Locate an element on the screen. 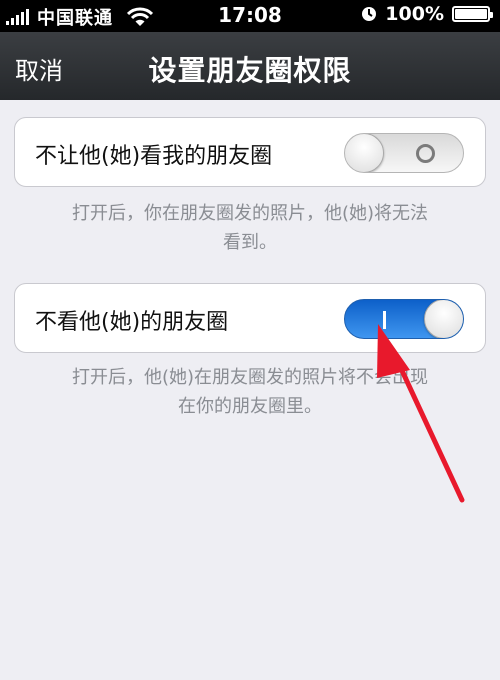  setting-hide-their-moments: 不看他(她)的朋友圈 is located at coordinates (250, 318).